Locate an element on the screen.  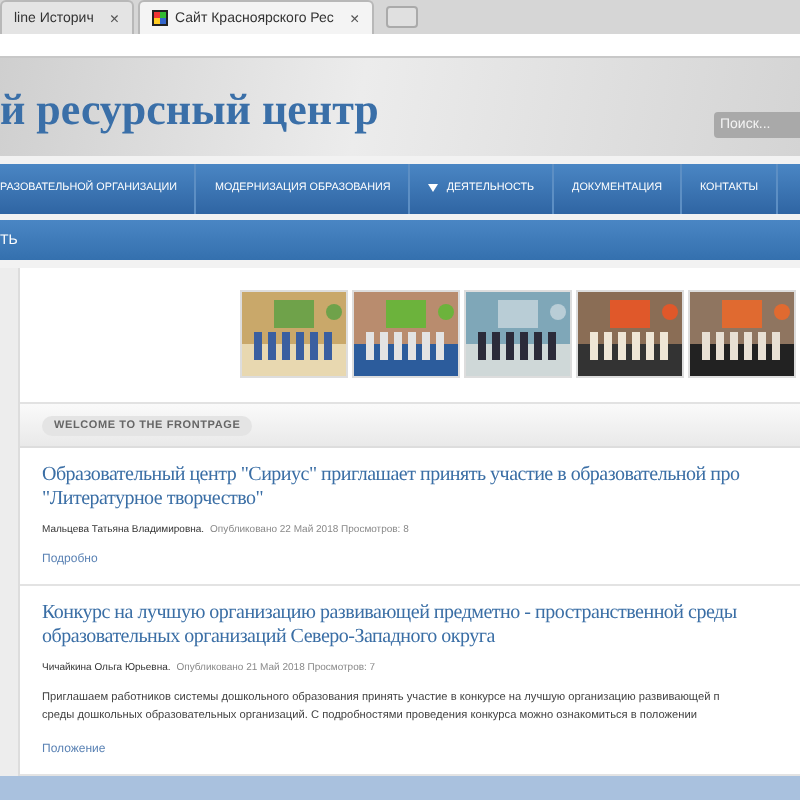
caret-icon is located at coordinates (433, 188).